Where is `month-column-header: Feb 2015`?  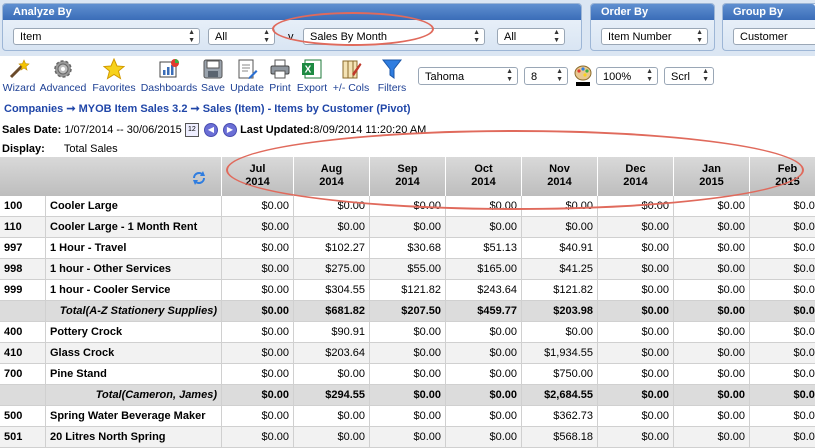
month-column-header: Feb 2015 is located at coordinates (782, 176).